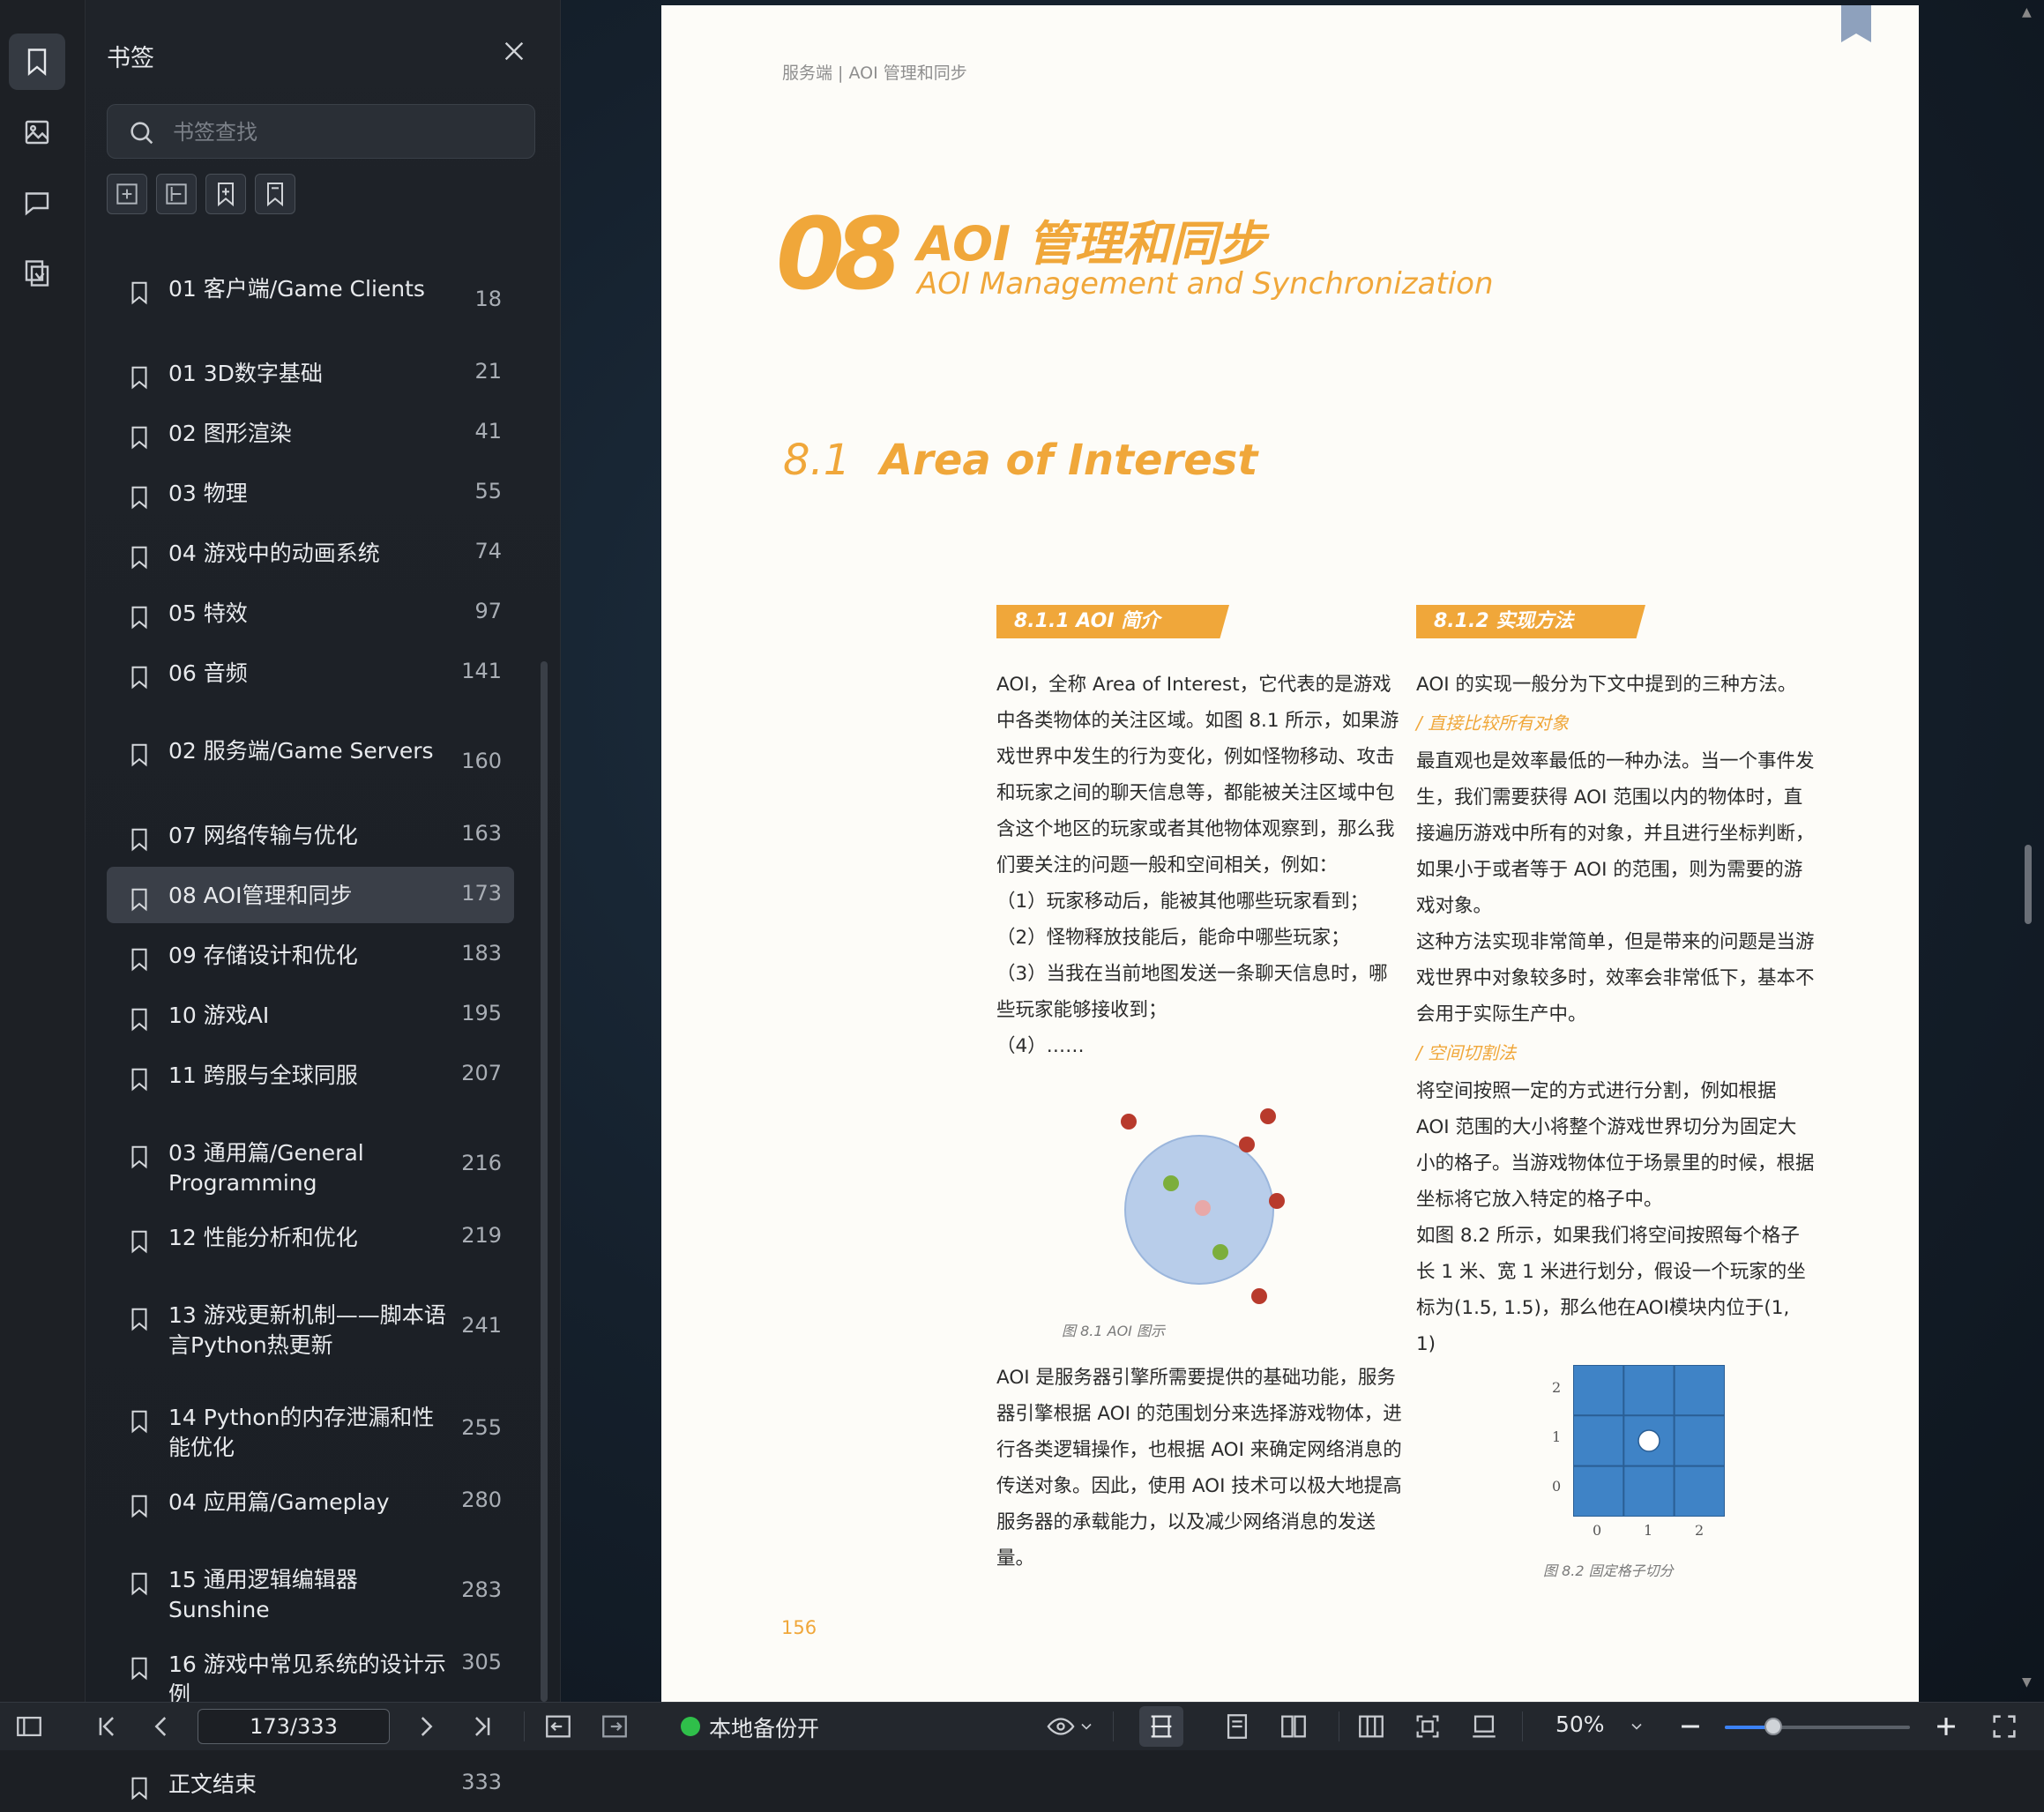  I want to click on bookmark-item: 08 AOI管理和同步 173, so click(310, 895).